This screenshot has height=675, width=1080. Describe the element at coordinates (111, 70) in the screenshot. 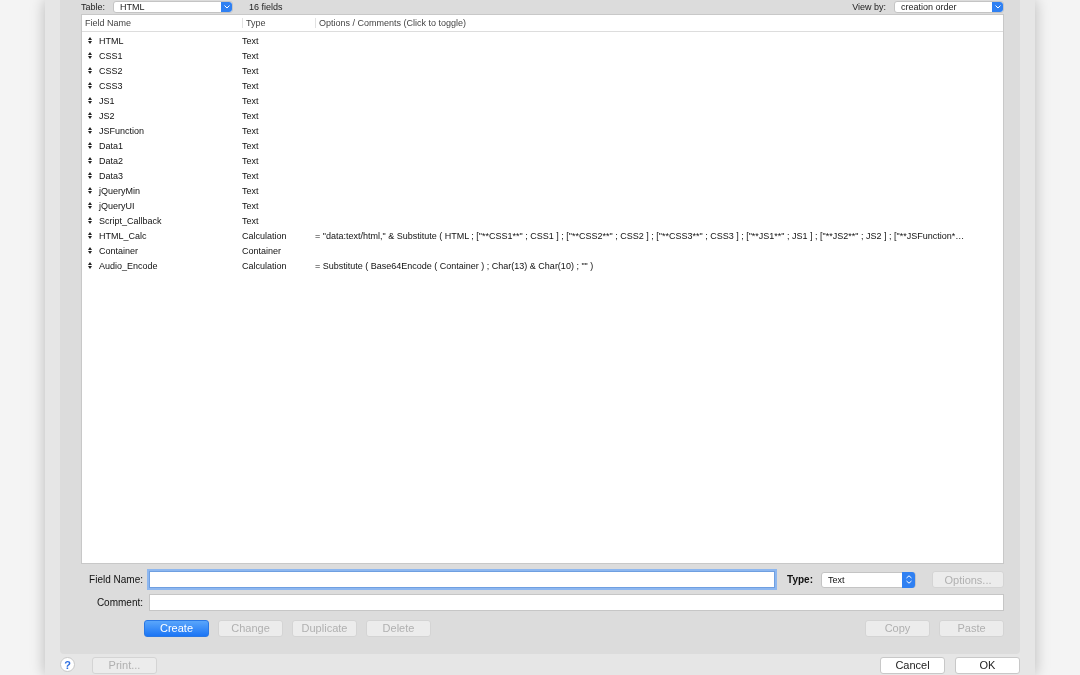

I see `field-name: CSS2` at that location.